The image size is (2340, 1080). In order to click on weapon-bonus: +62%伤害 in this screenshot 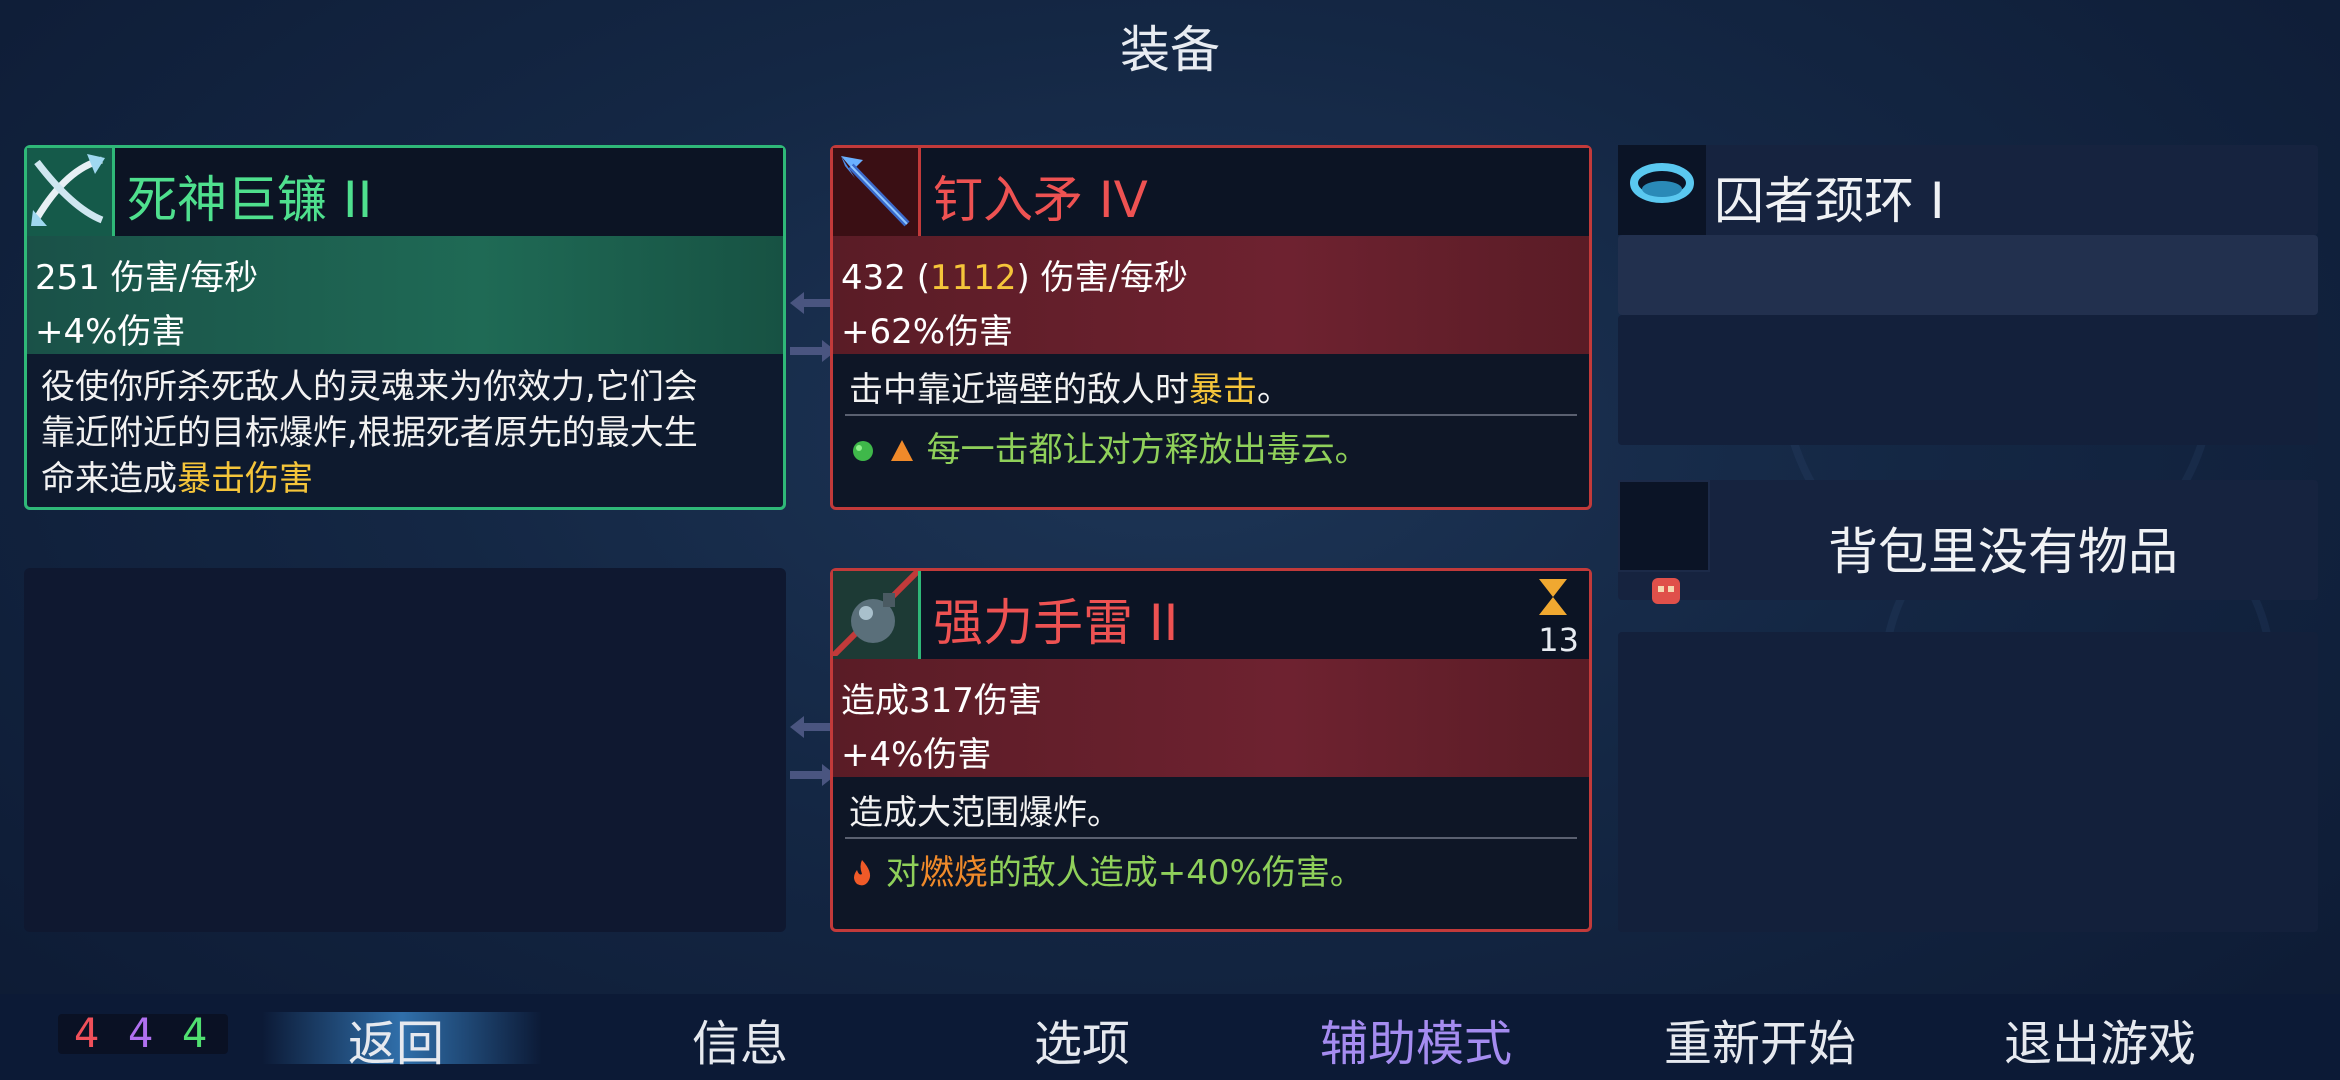, I will do `click(927, 332)`.